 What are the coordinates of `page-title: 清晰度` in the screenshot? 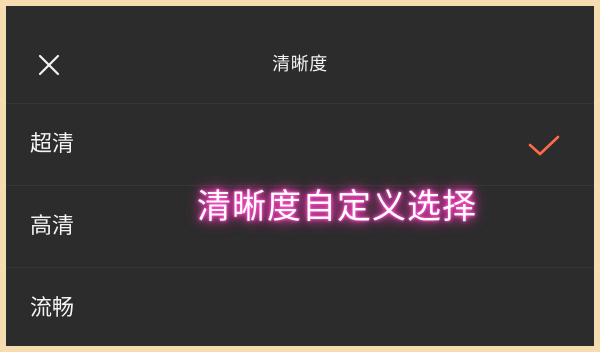 It's located at (300, 64).